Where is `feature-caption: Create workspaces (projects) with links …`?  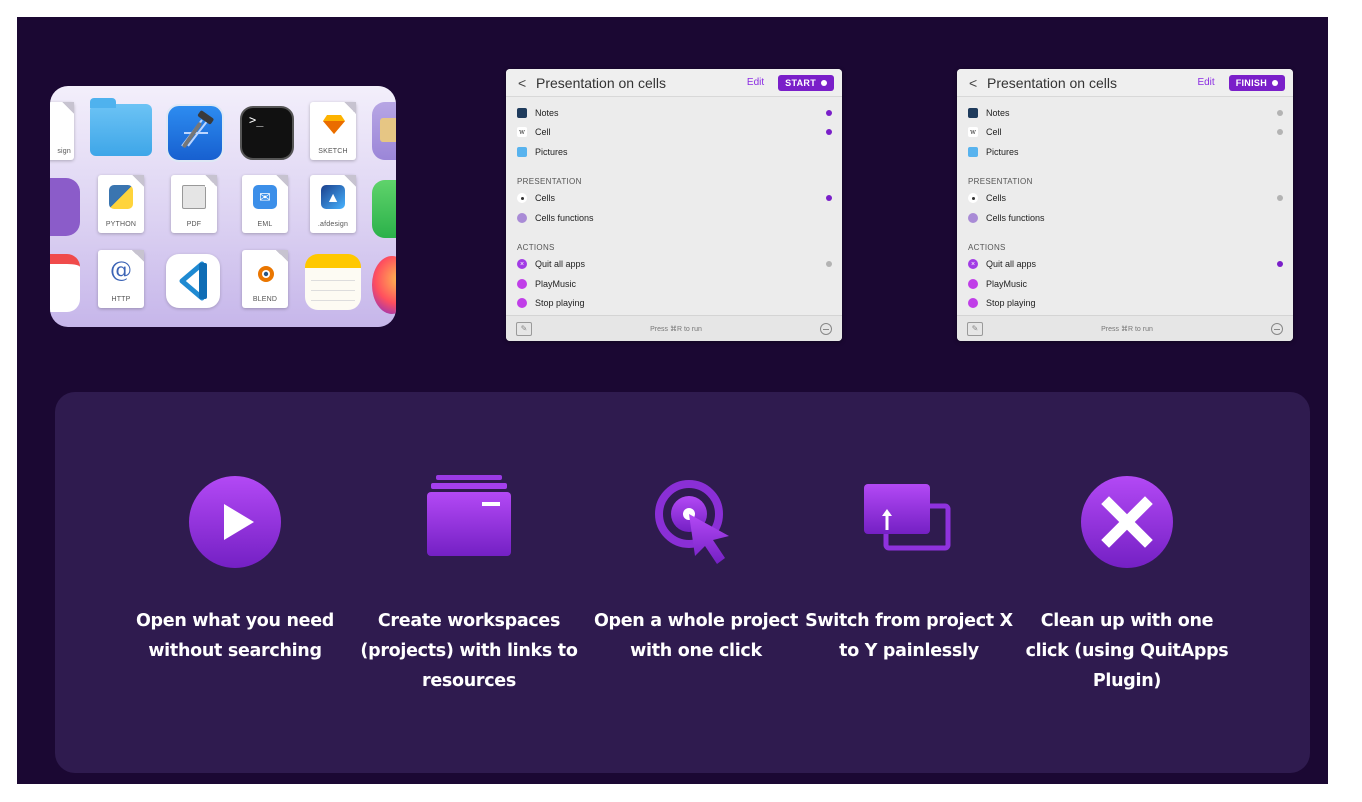 feature-caption: Create workspaces (projects) with links … is located at coordinates (469, 651).